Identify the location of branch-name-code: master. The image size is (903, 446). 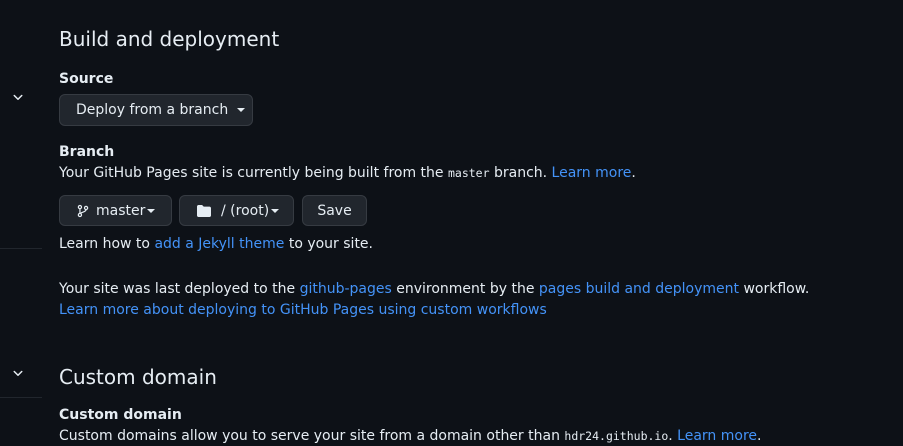
(468, 173).